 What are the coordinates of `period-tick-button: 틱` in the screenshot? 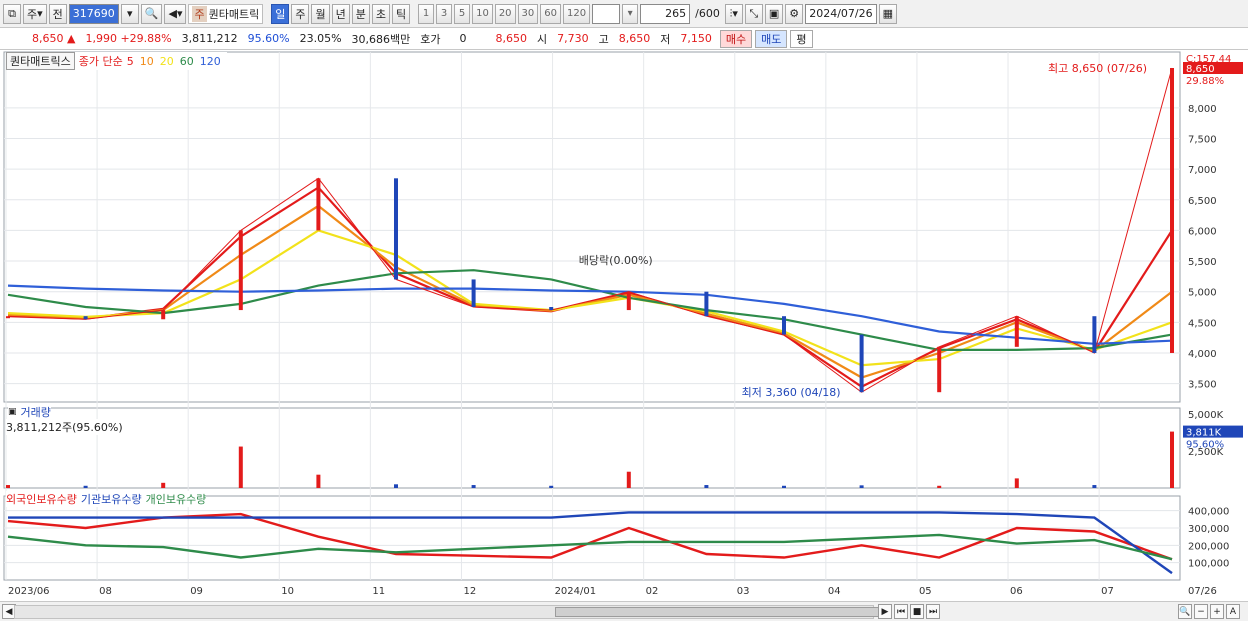 It's located at (401, 13).